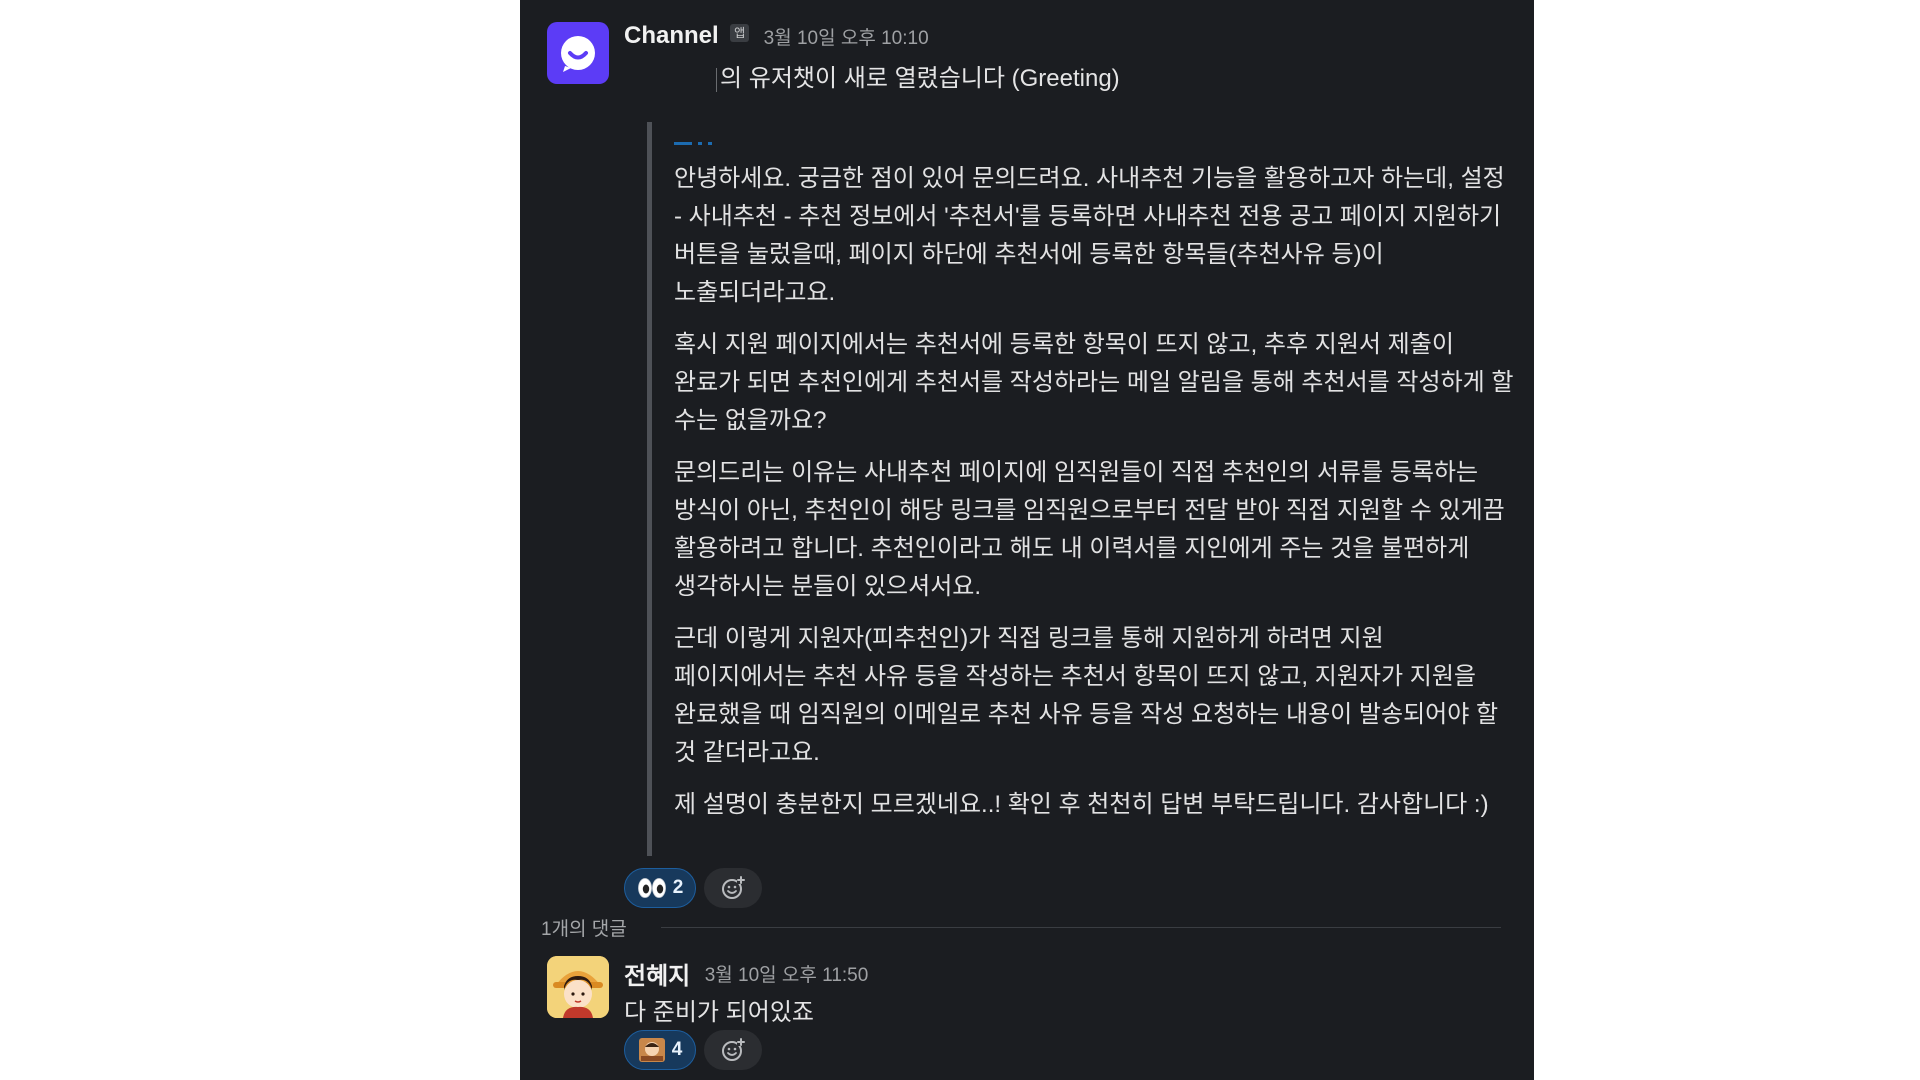  I want to click on reply-timestamp: 3월 10일 오후 11:50, so click(787, 975).